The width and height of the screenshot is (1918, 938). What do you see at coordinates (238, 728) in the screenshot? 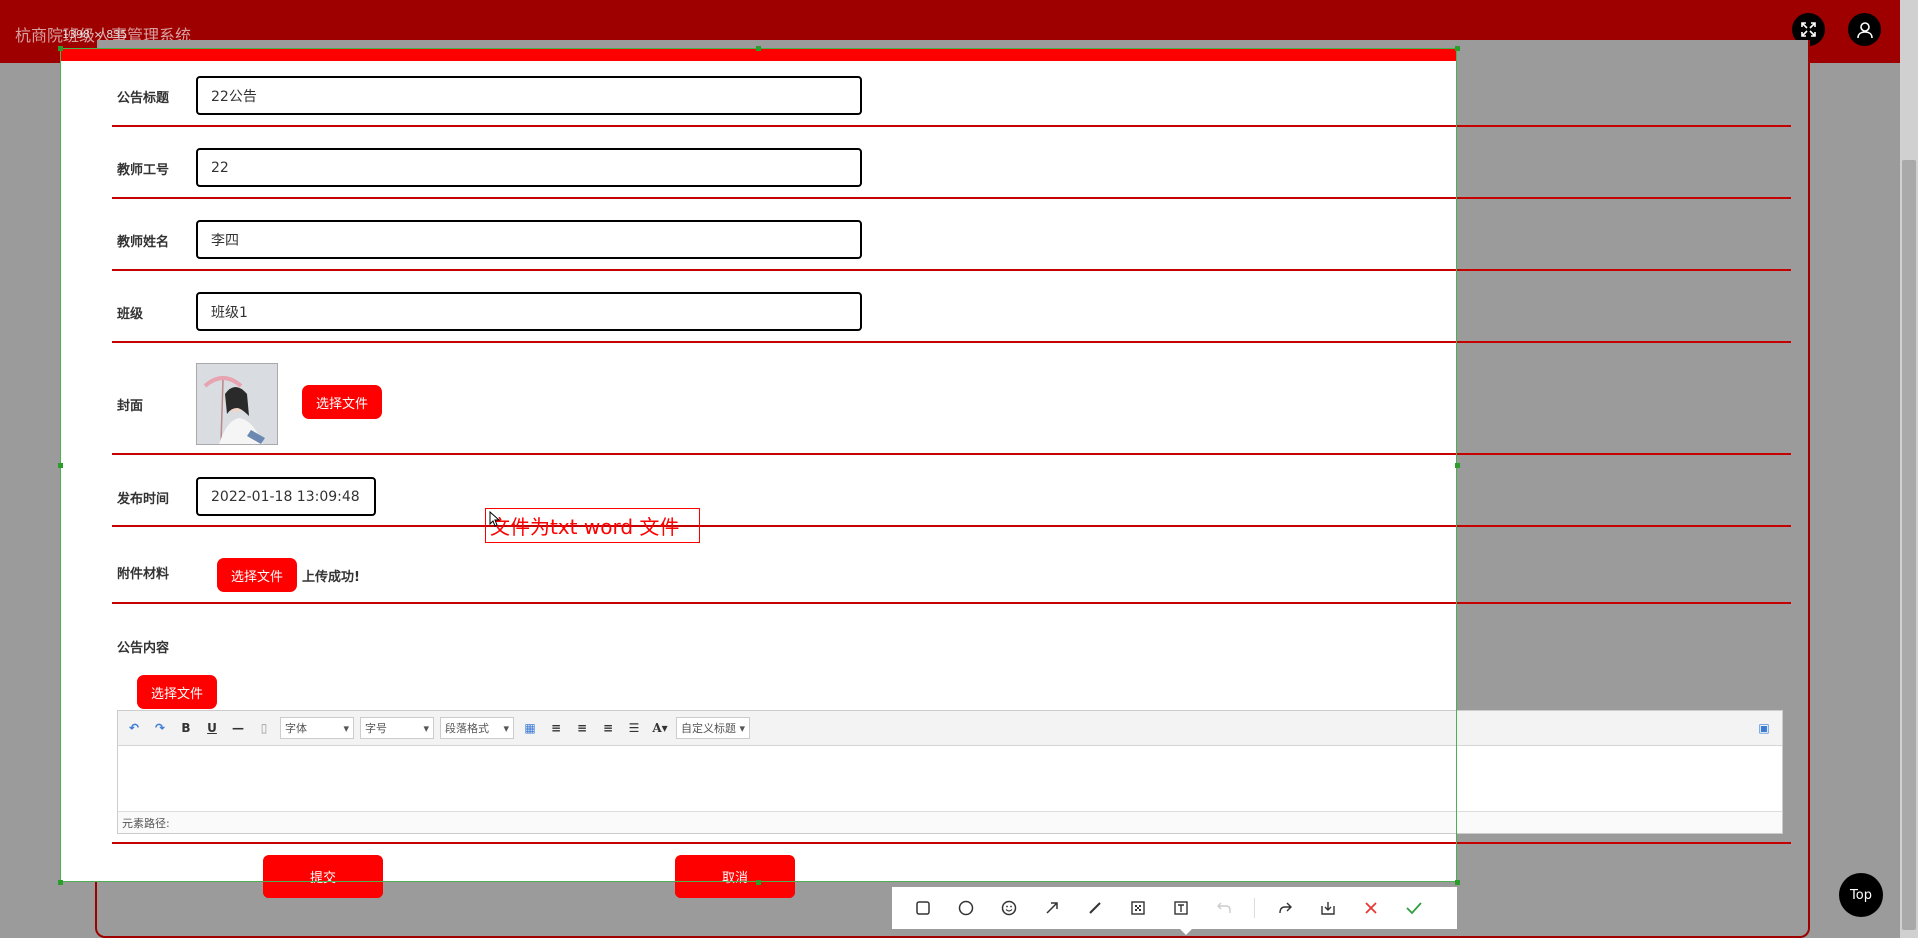
I see `horizontal-rule-icon: —` at bounding box center [238, 728].